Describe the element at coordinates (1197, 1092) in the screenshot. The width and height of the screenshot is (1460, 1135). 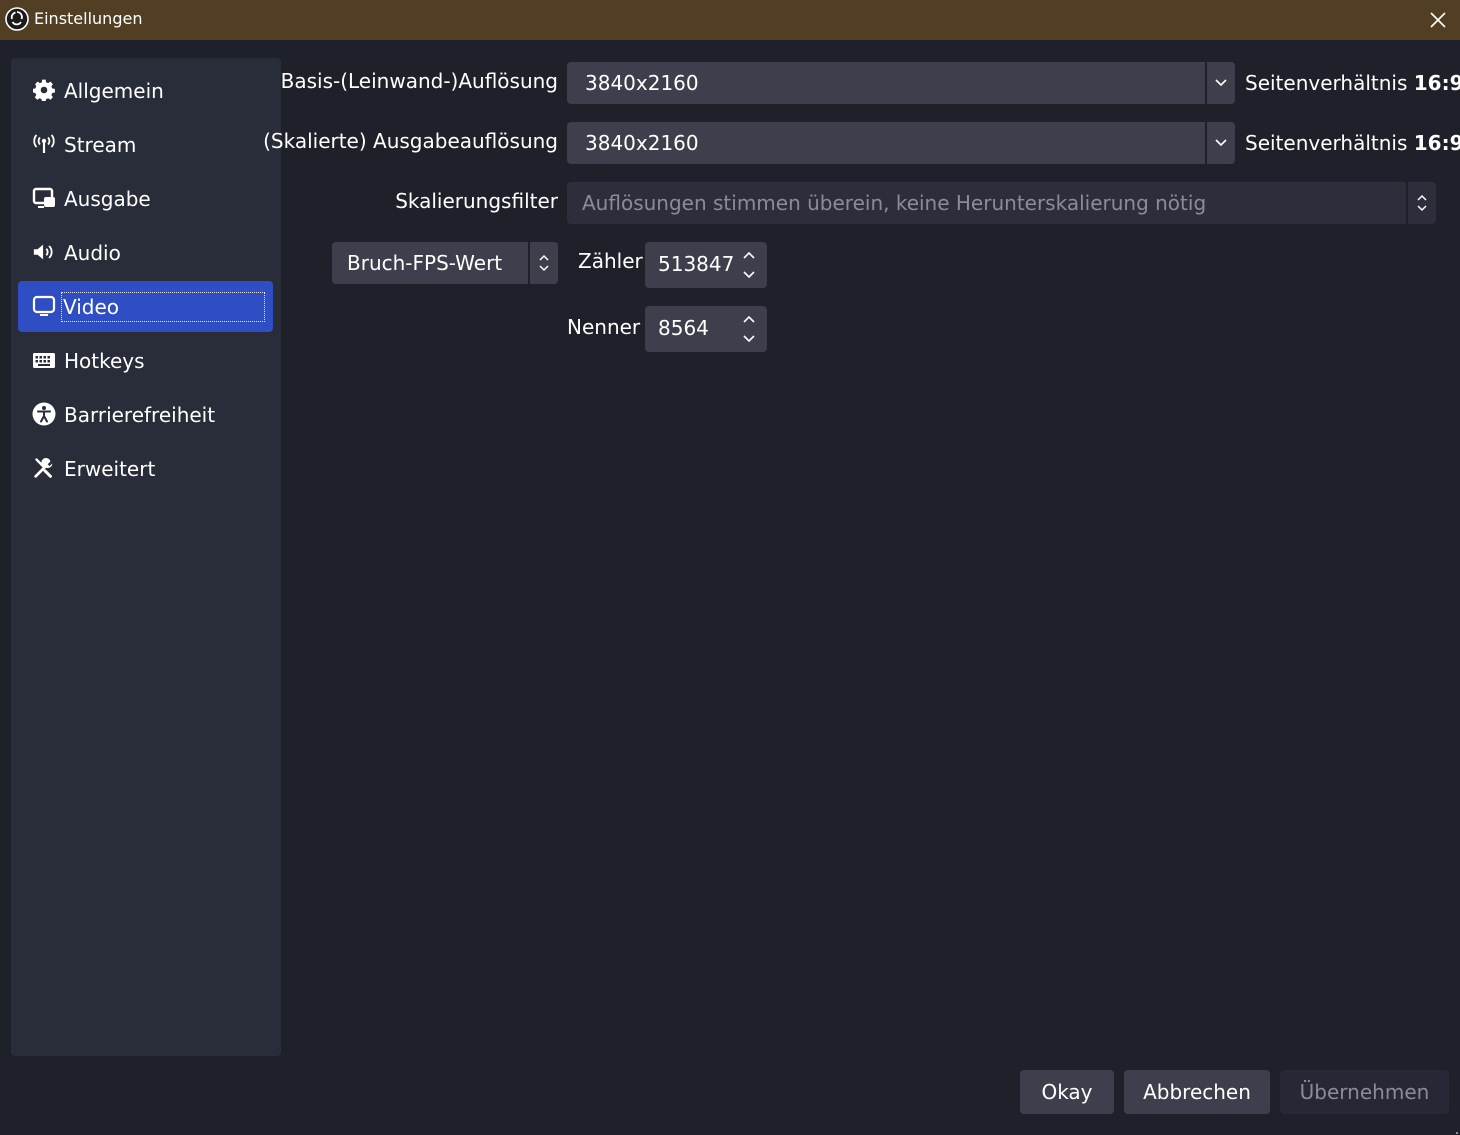
I see `cancel-button: Abbrechen` at that location.